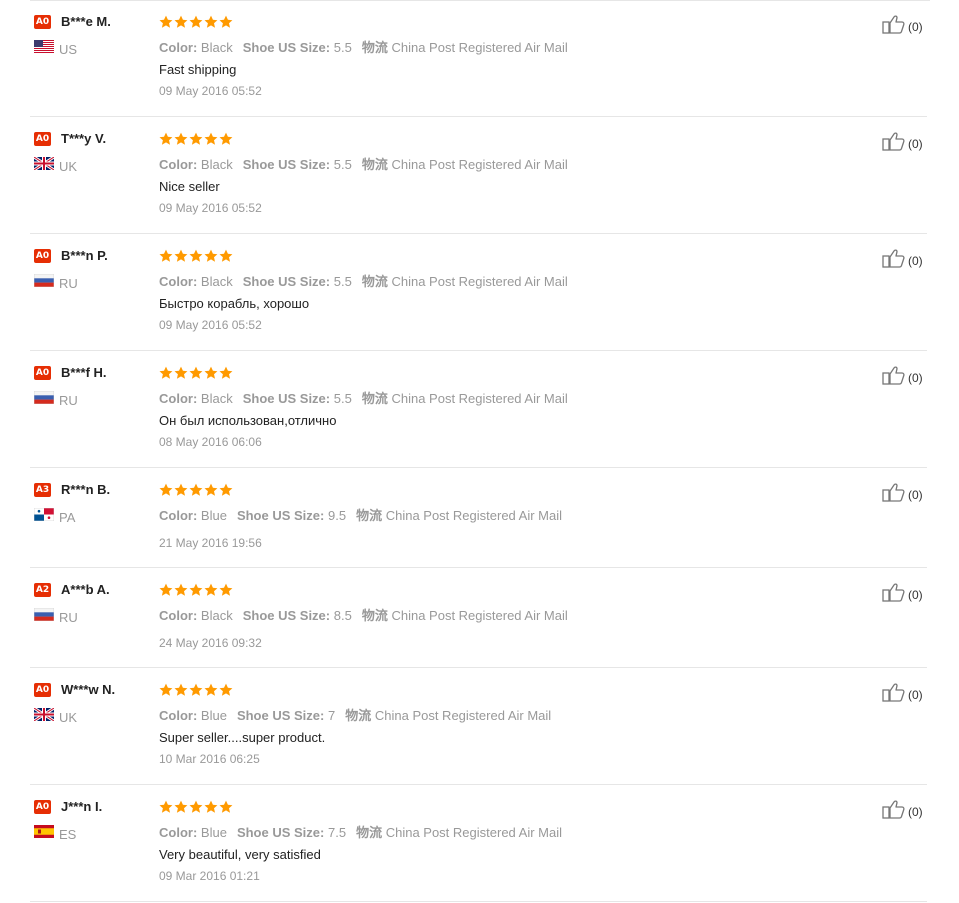  Describe the element at coordinates (189, 186) in the screenshot. I see `review-comment: Nice seller` at that location.